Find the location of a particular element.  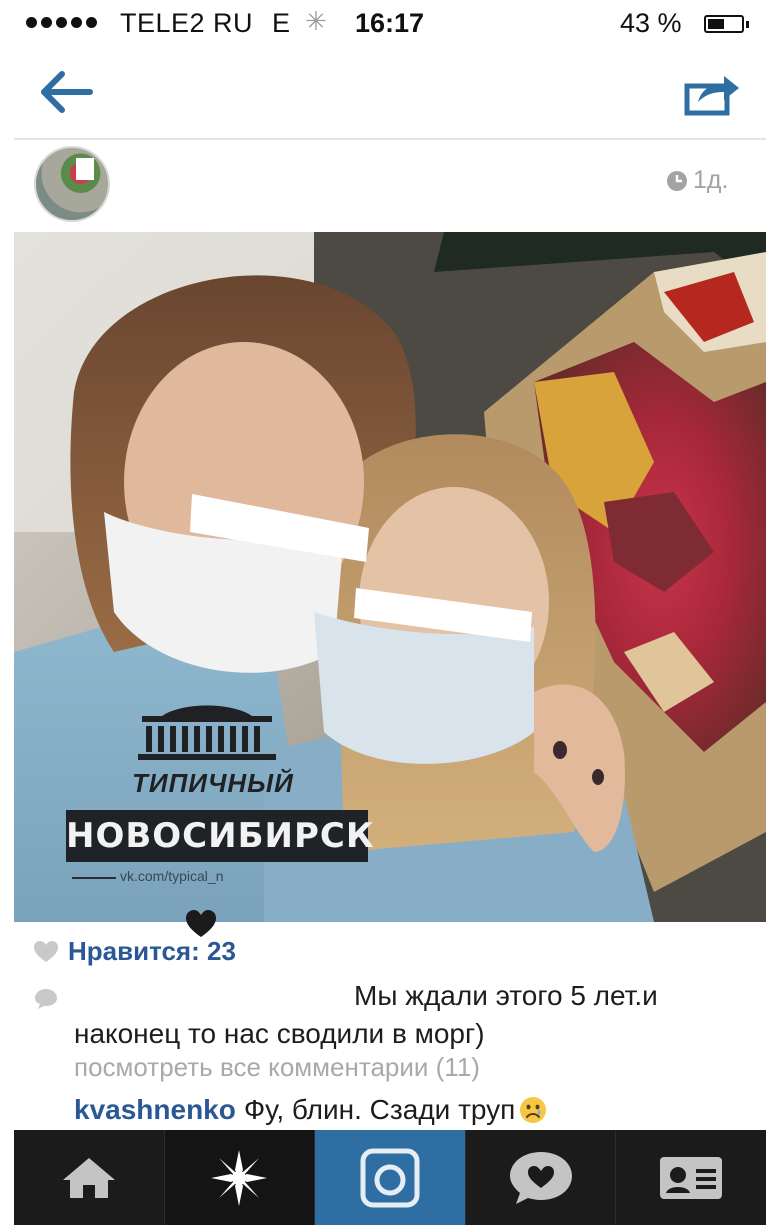

likes-row: Нравится: 23 is located at coordinates (135, 951).